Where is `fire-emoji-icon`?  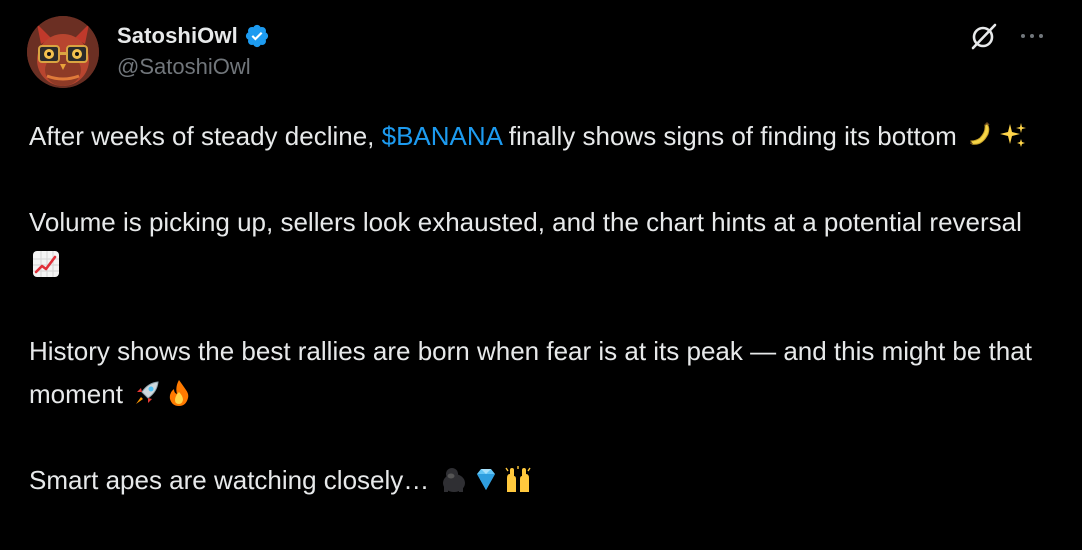 fire-emoji-icon is located at coordinates (179, 393).